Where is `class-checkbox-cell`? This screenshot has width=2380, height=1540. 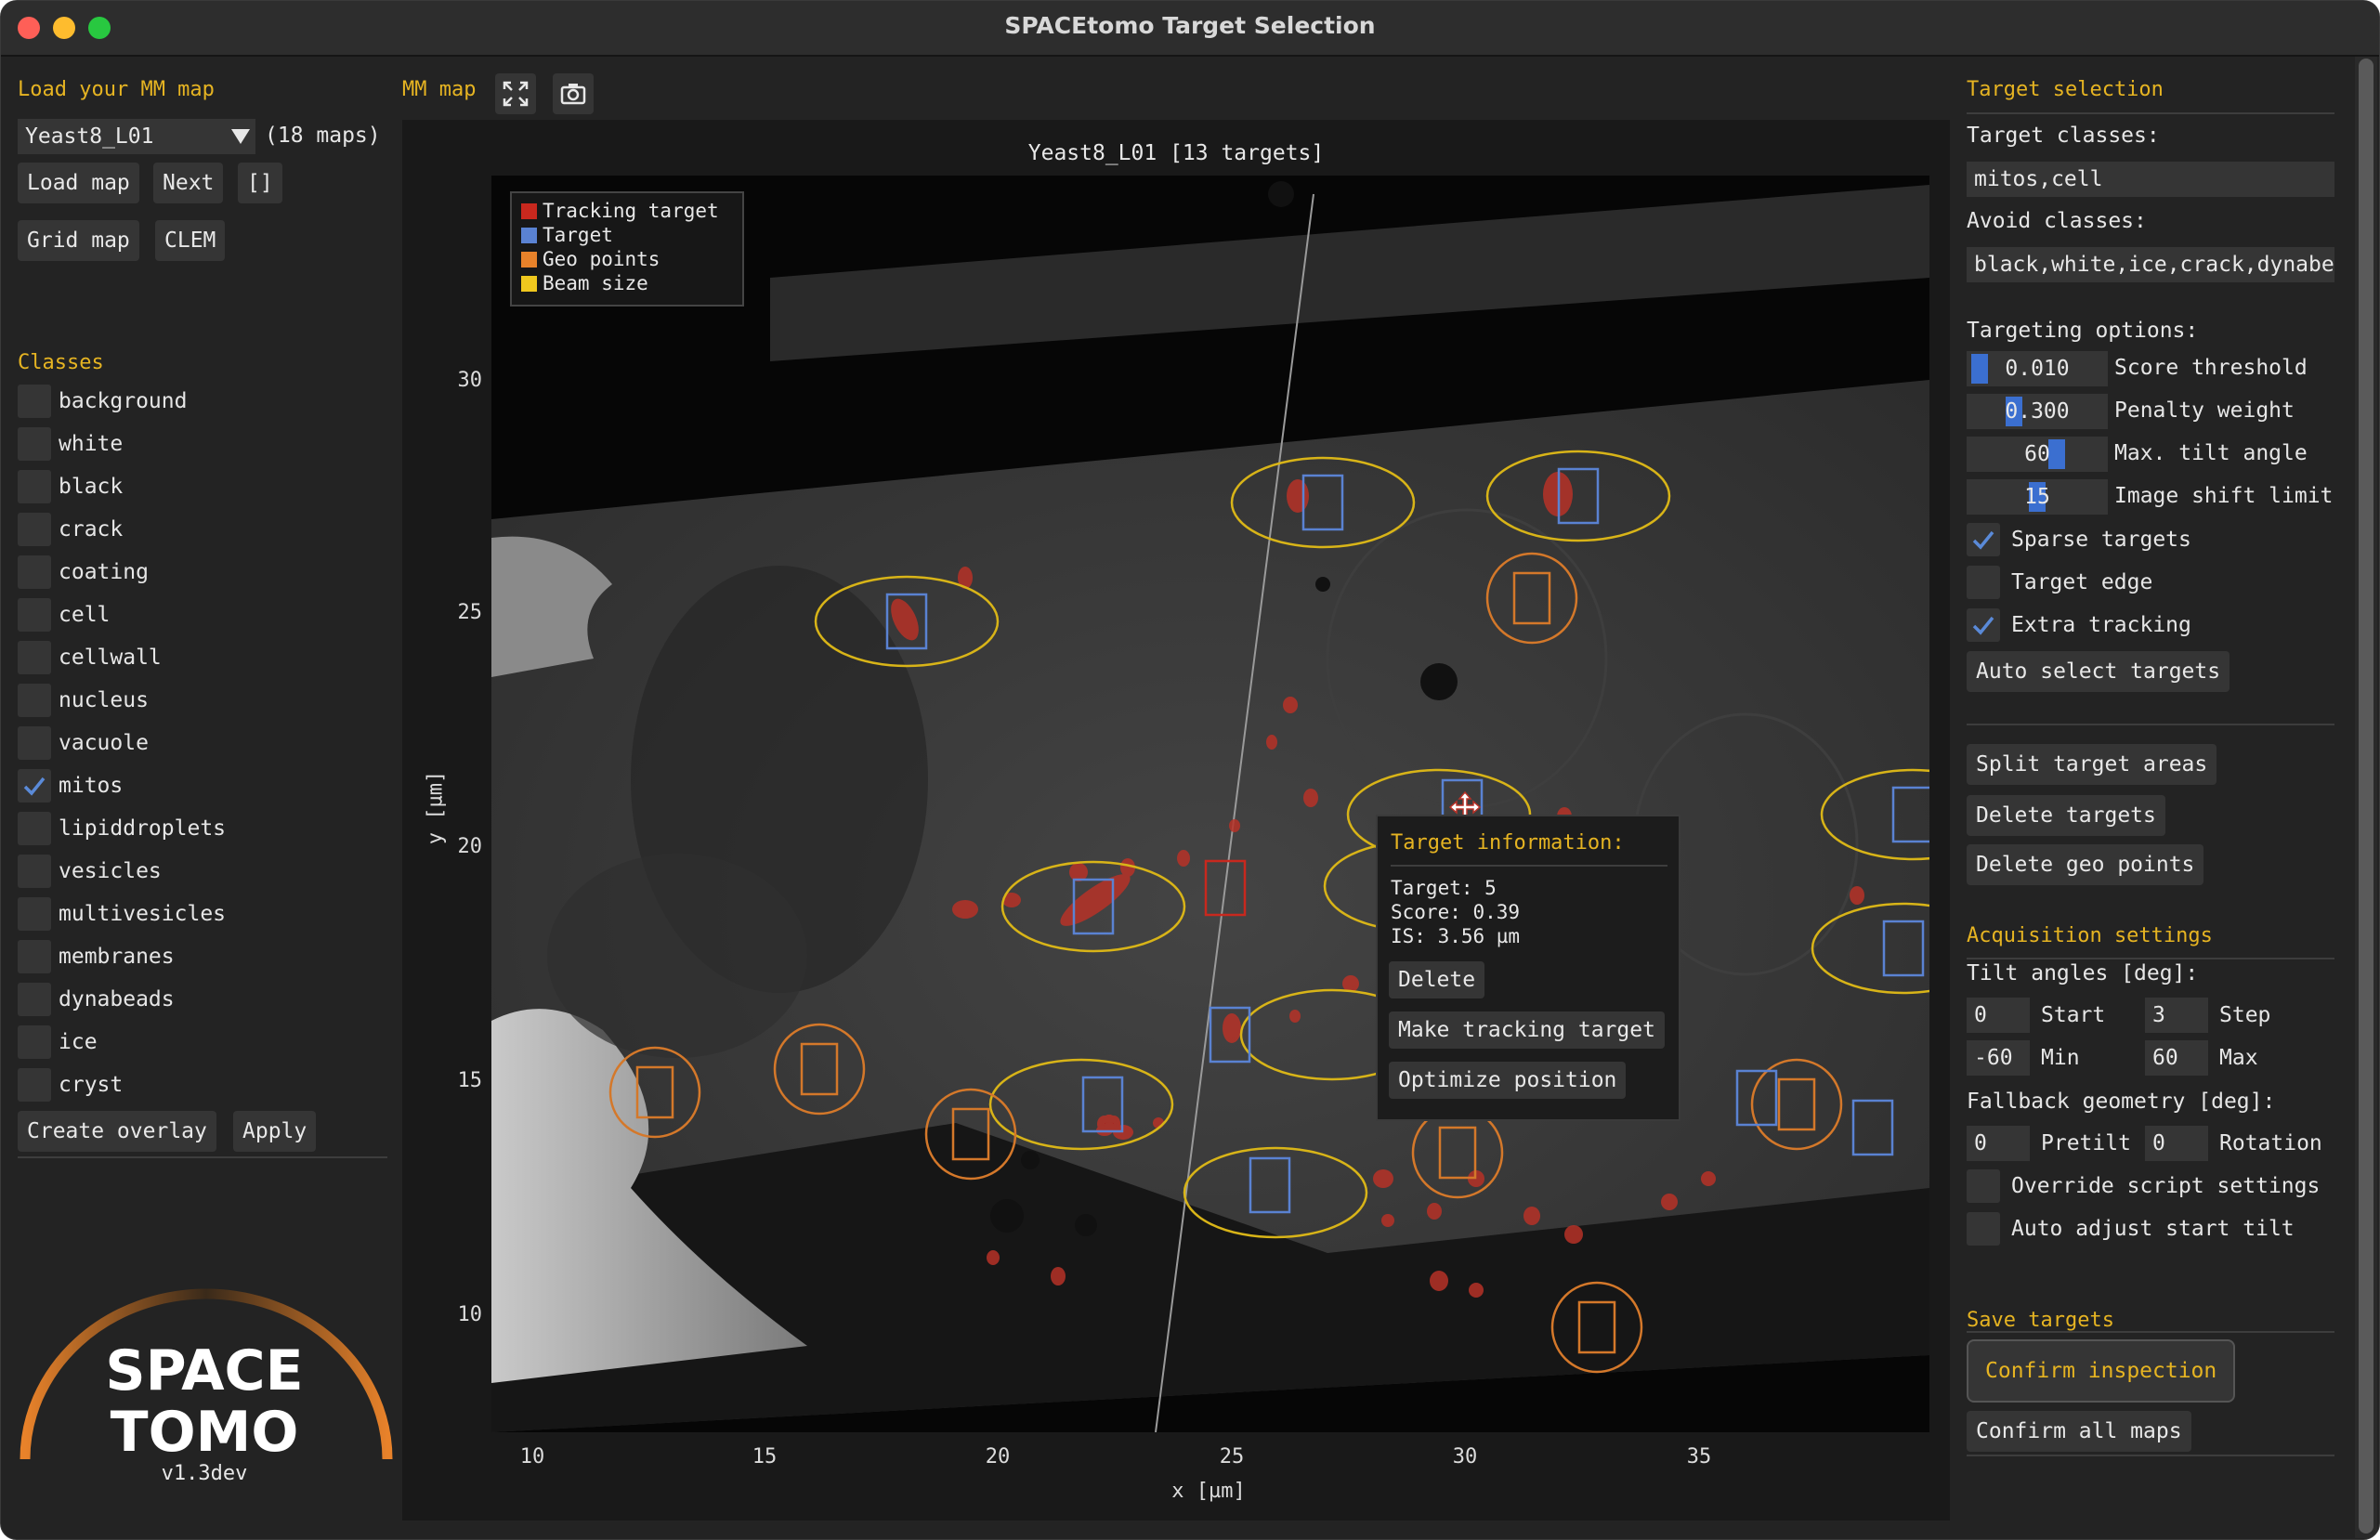 class-checkbox-cell is located at coordinates (34, 615).